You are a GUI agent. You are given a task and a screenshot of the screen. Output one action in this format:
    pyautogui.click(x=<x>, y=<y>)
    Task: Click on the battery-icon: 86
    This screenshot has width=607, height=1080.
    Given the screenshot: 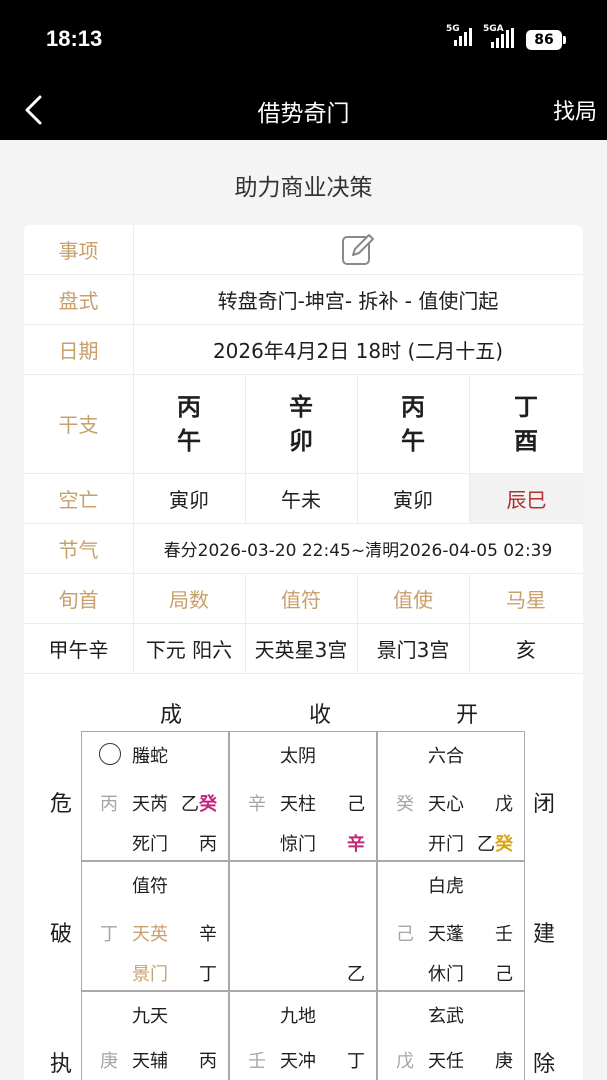 What is the action you would take?
    pyautogui.click(x=546, y=40)
    